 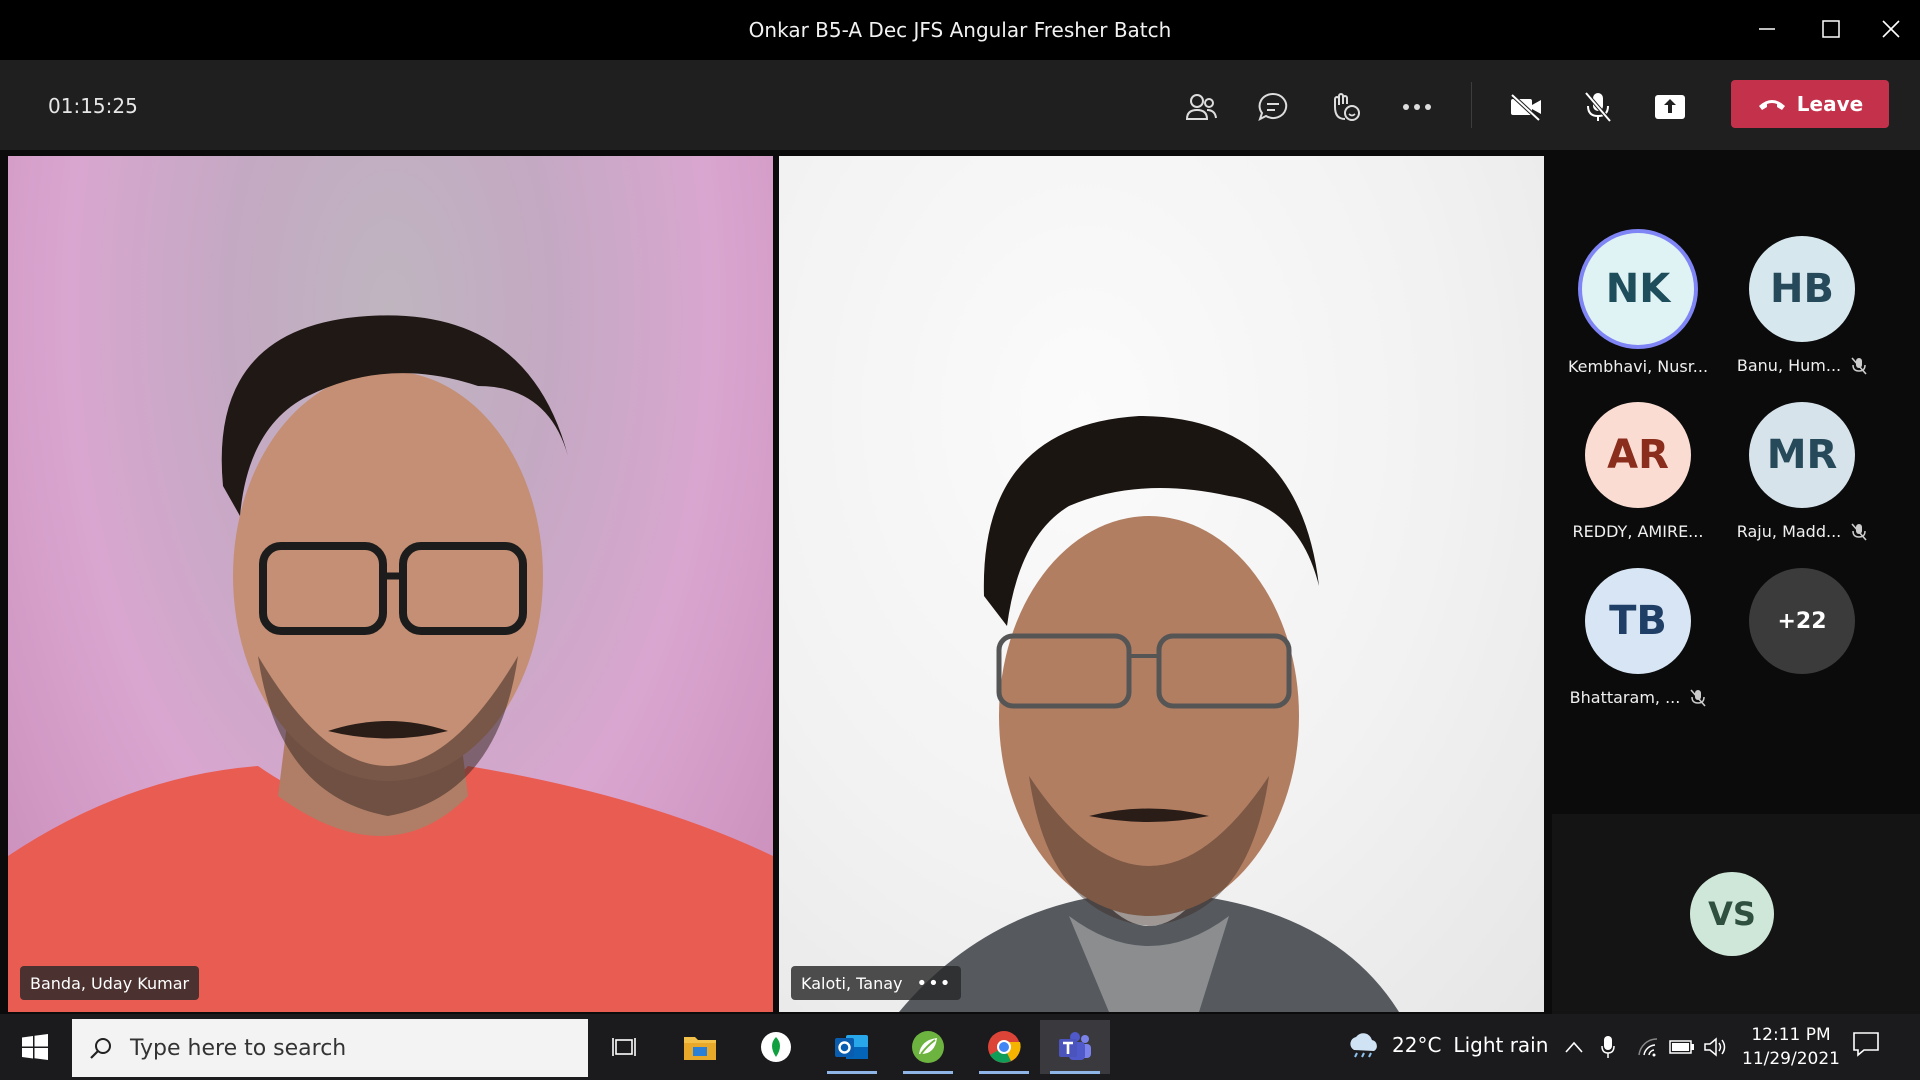 I want to click on close-button, so click(x=1891, y=29).